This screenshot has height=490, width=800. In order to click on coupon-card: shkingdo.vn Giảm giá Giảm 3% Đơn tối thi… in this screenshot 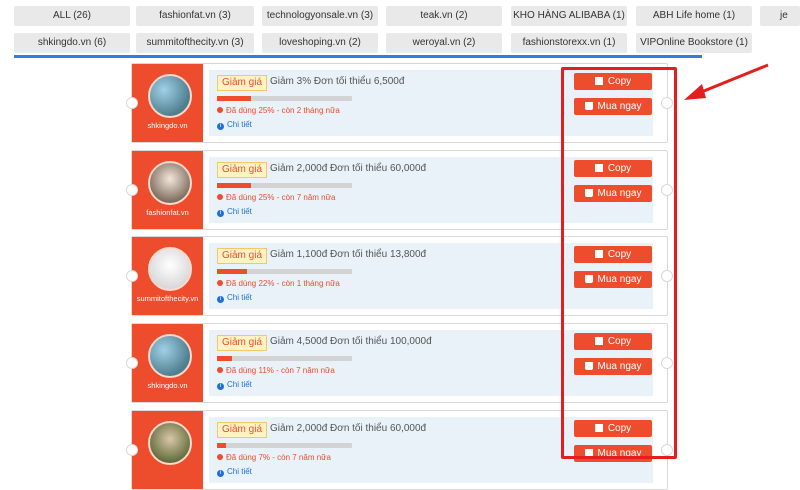, I will do `click(399, 103)`.